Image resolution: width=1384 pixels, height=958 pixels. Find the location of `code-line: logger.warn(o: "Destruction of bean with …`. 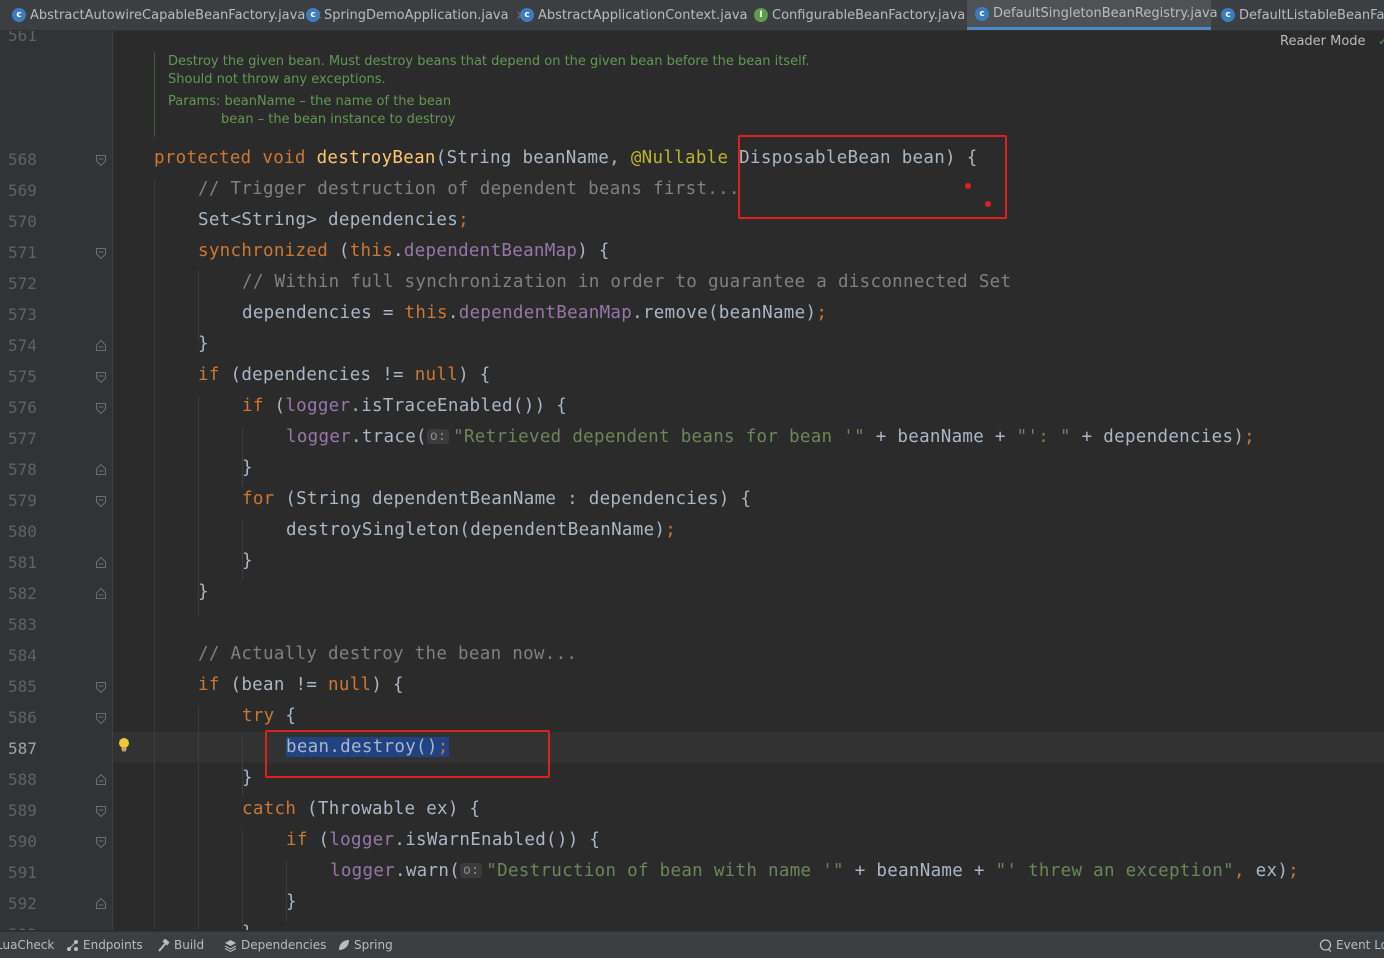

code-line: logger.warn(o: "Destruction of bean with … is located at coordinates (814, 871).